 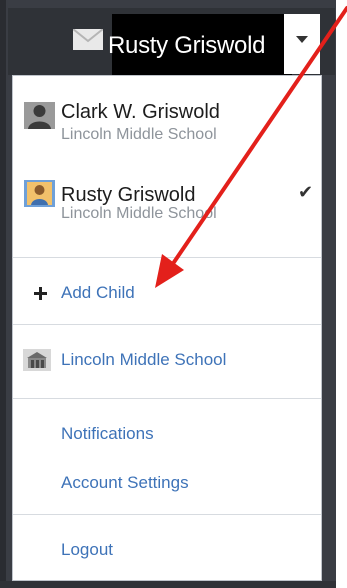 What do you see at coordinates (144, 359) in the screenshot?
I see `school-label: Lincoln Middle School` at bounding box center [144, 359].